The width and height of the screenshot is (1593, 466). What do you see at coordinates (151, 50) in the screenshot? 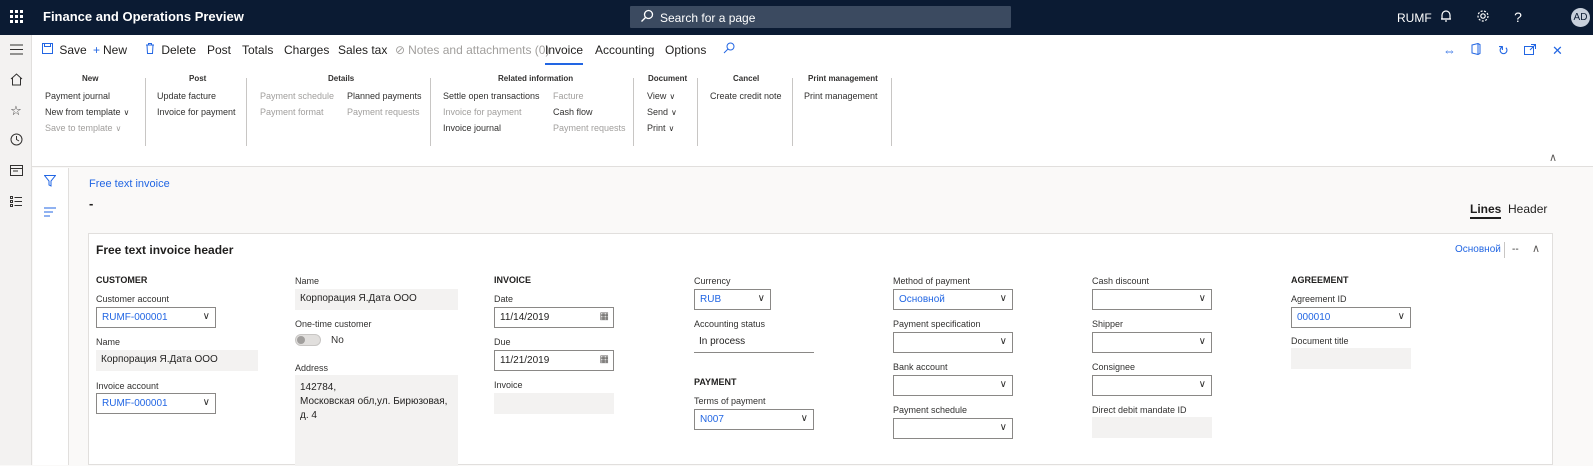
I see `trash-icon` at bounding box center [151, 50].